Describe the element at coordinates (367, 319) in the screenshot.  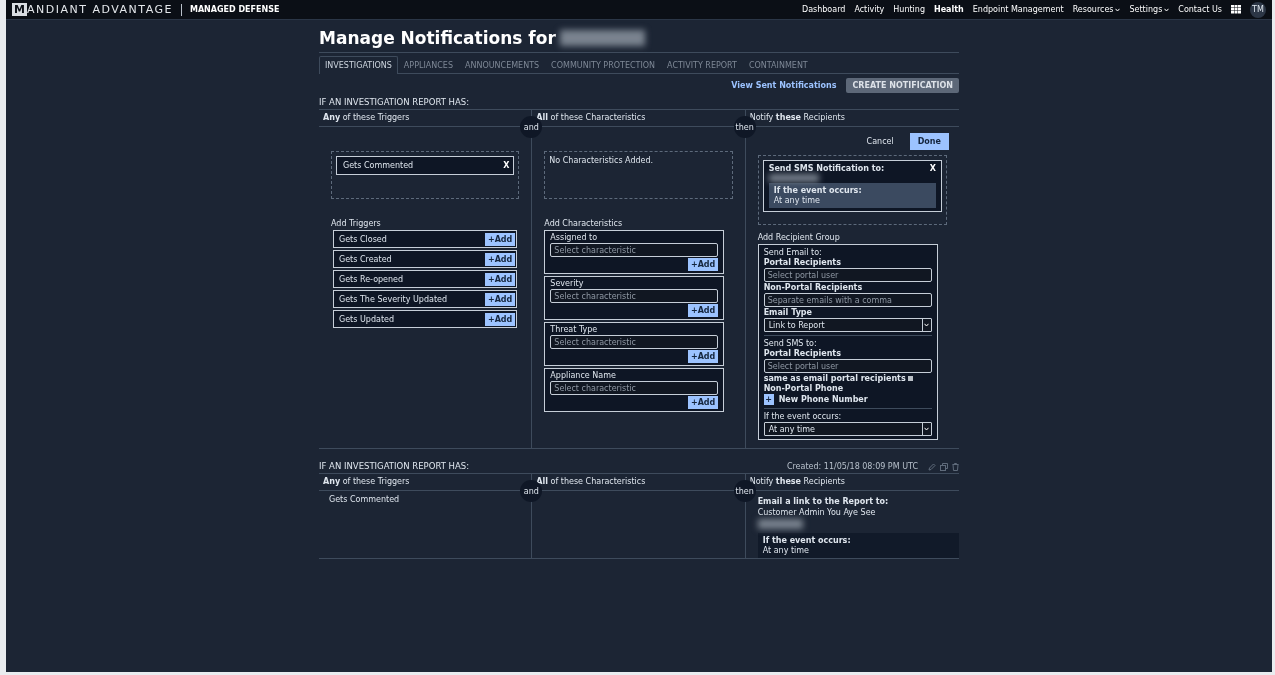
I see `trigger-label: Gets Updated` at that location.